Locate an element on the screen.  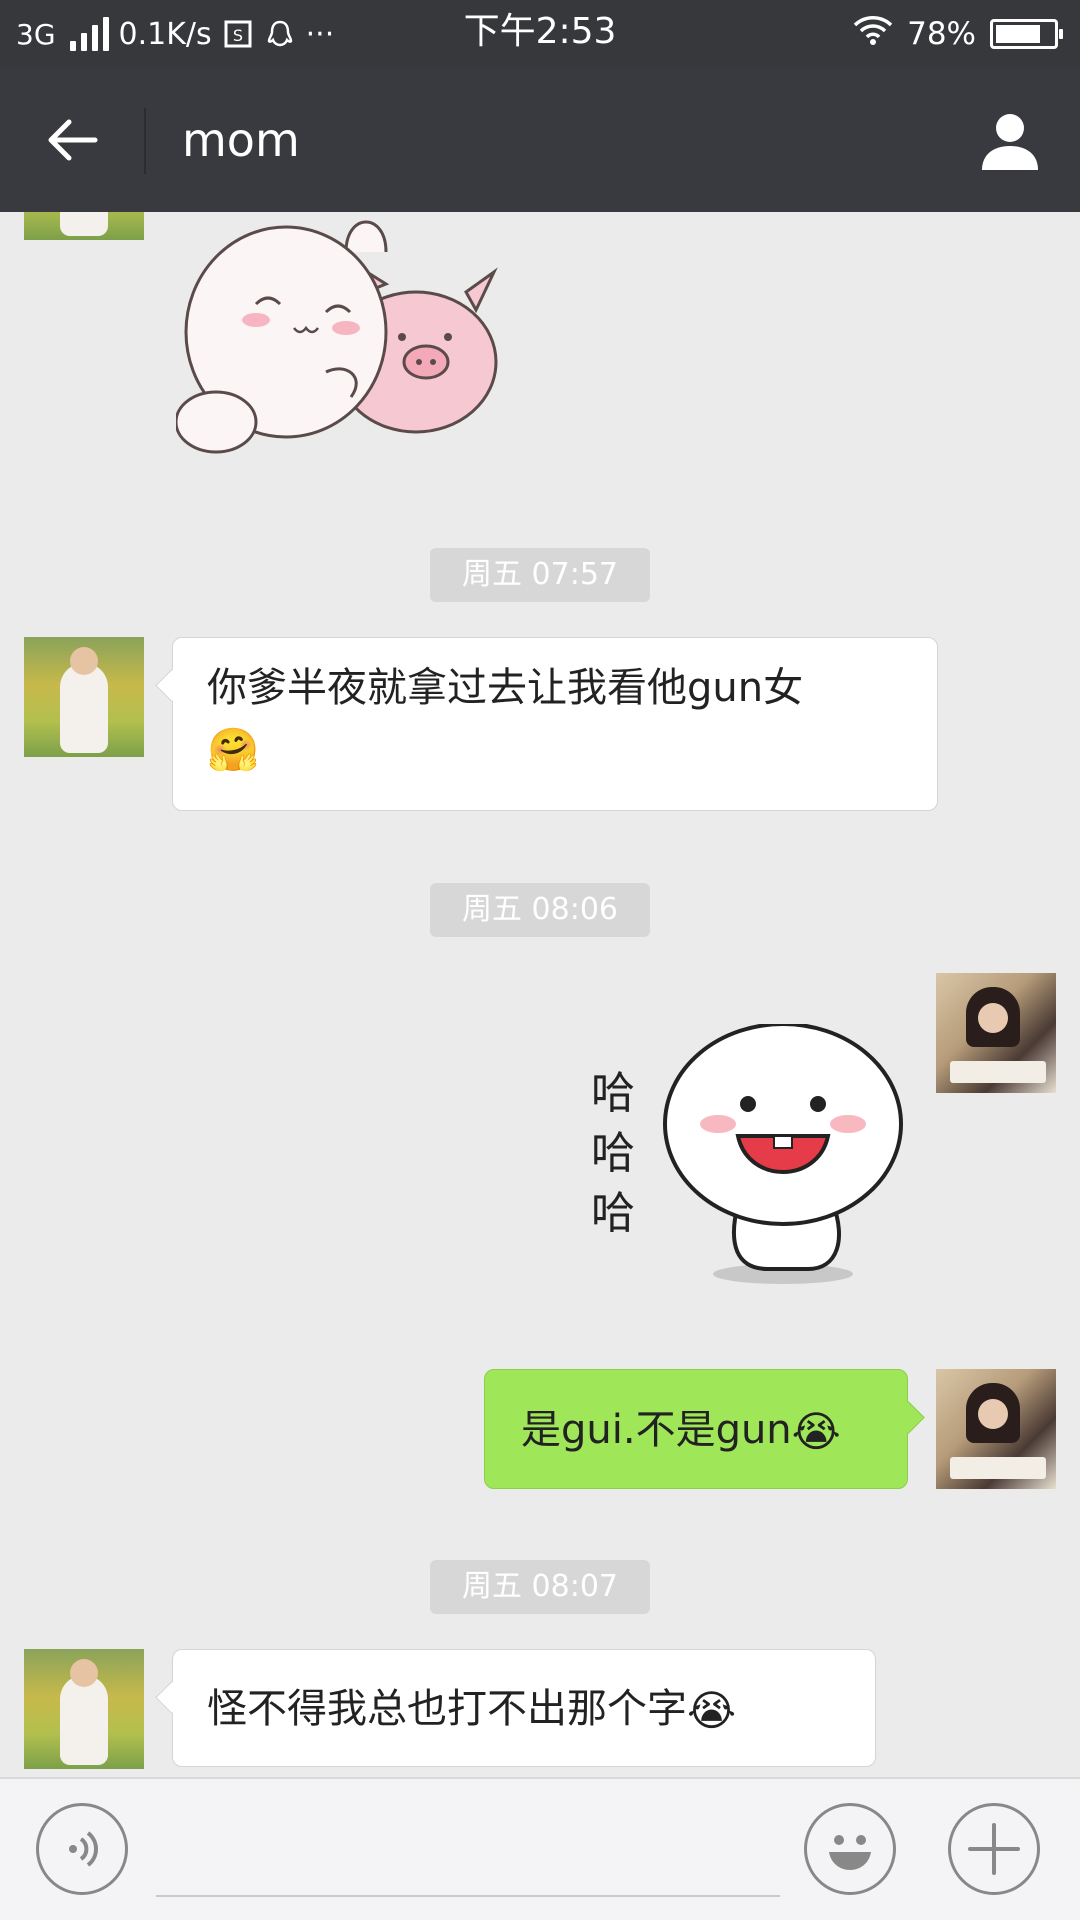
back-arrow-icon is located at coordinates (73, 140).